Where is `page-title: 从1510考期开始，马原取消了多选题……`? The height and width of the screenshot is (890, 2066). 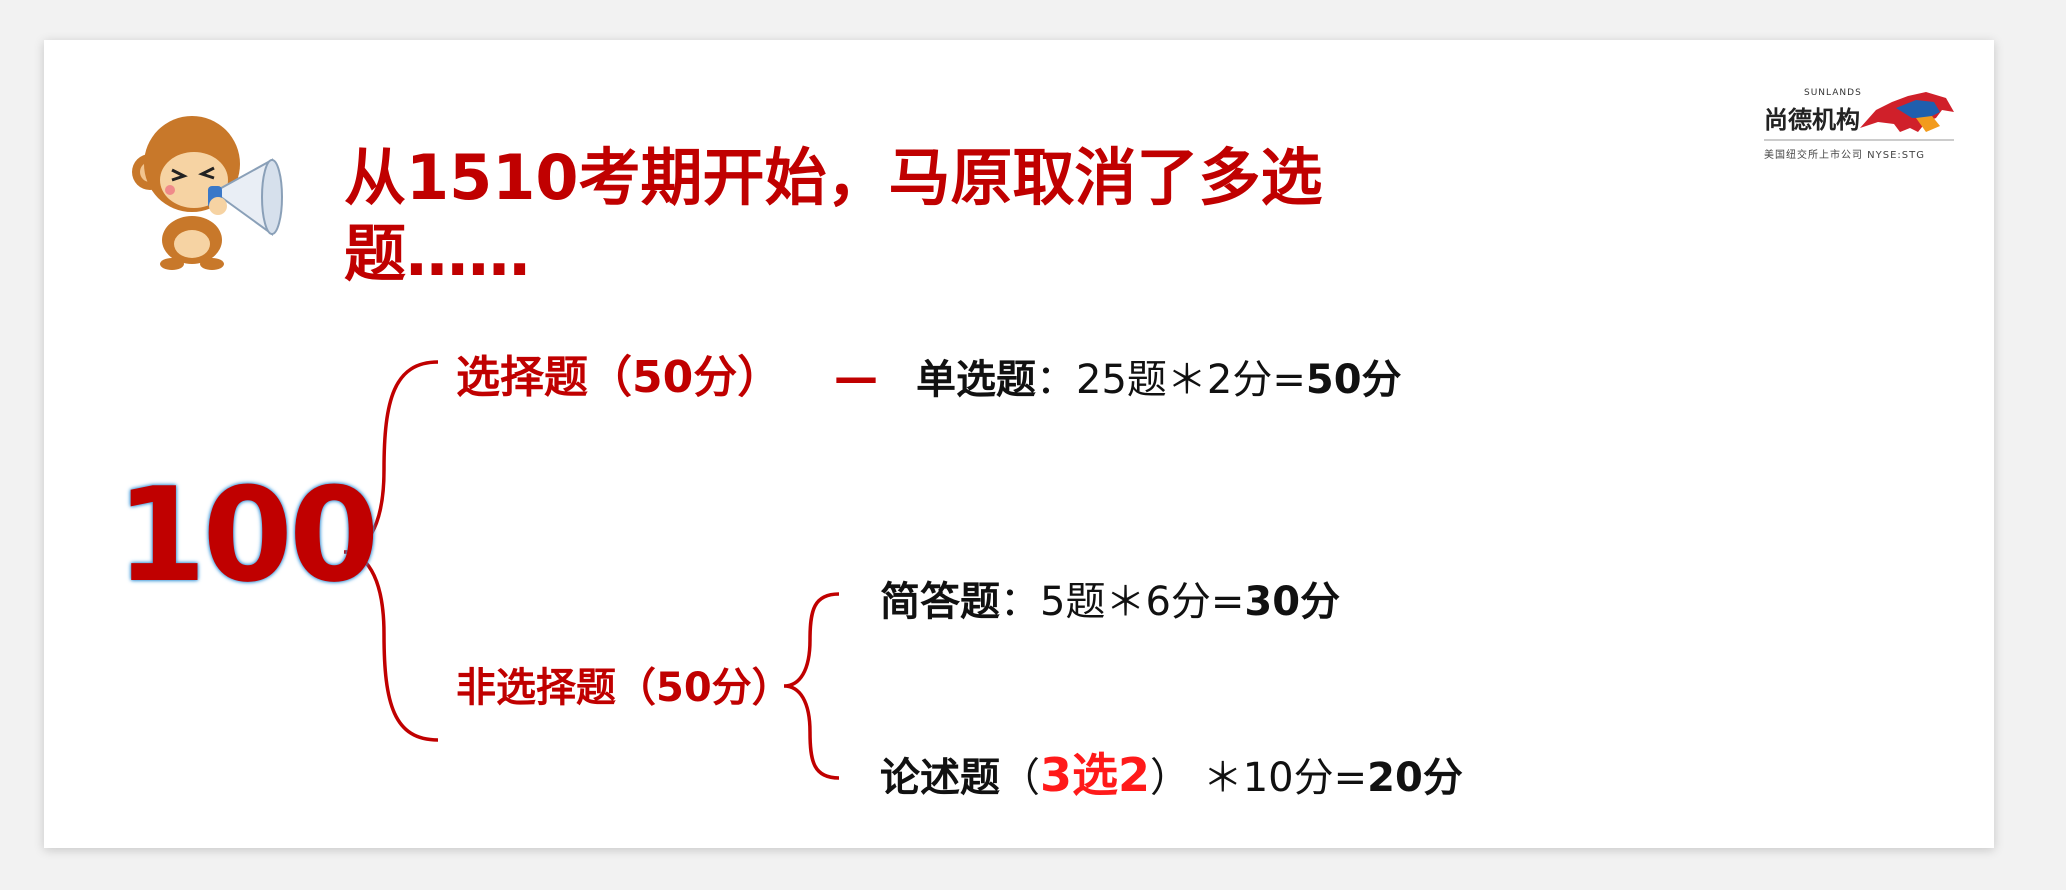
page-title: 从1510考期开始，马原取消了多选题…… is located at coordinates (833, 215).